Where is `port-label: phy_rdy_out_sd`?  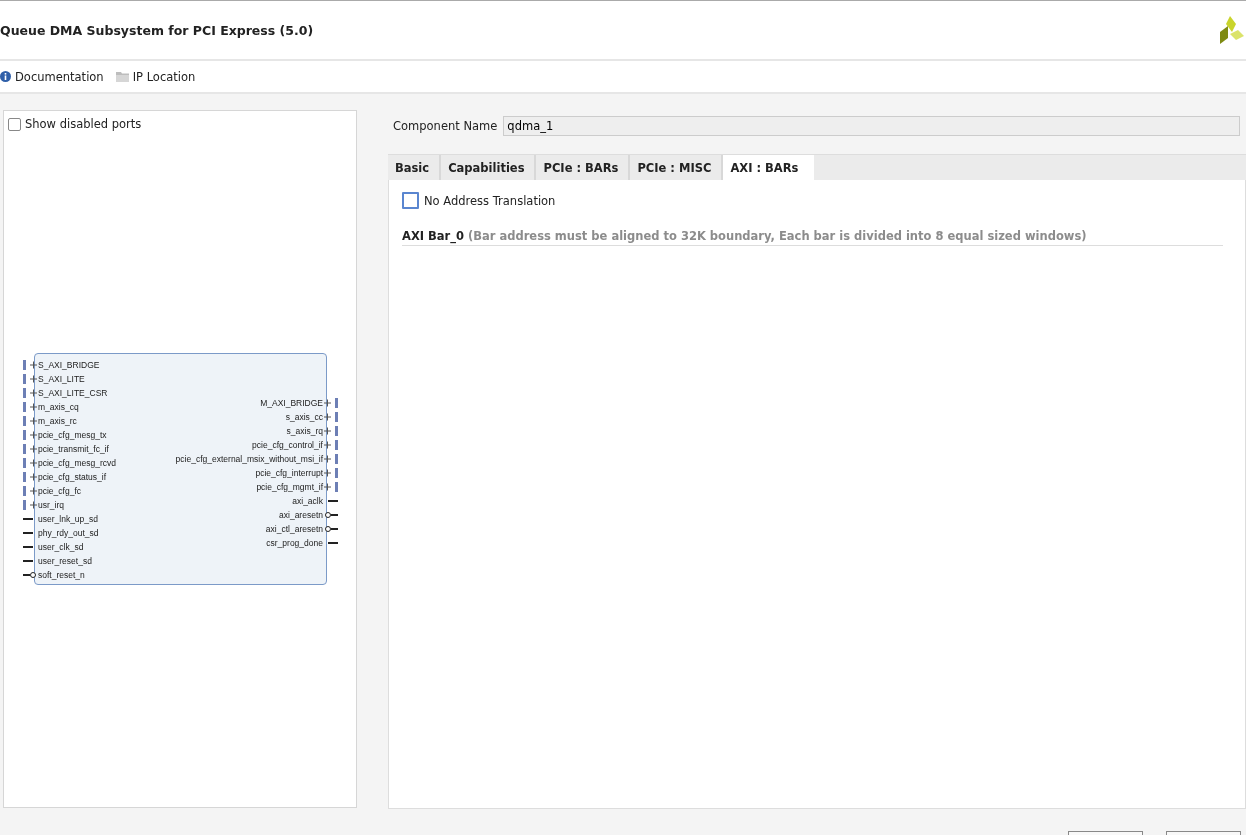 port-label: phy_rdy_out_sd is located at coordinates (68, 533).